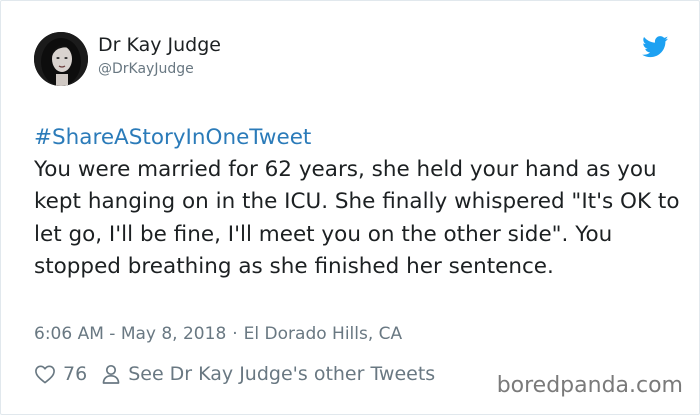 This screenshot has height=415, width=700. What do you see at coordinates (655, 47) in the screenshot?
I see `twitter-bird-icon` at bounding box center [655, 47].